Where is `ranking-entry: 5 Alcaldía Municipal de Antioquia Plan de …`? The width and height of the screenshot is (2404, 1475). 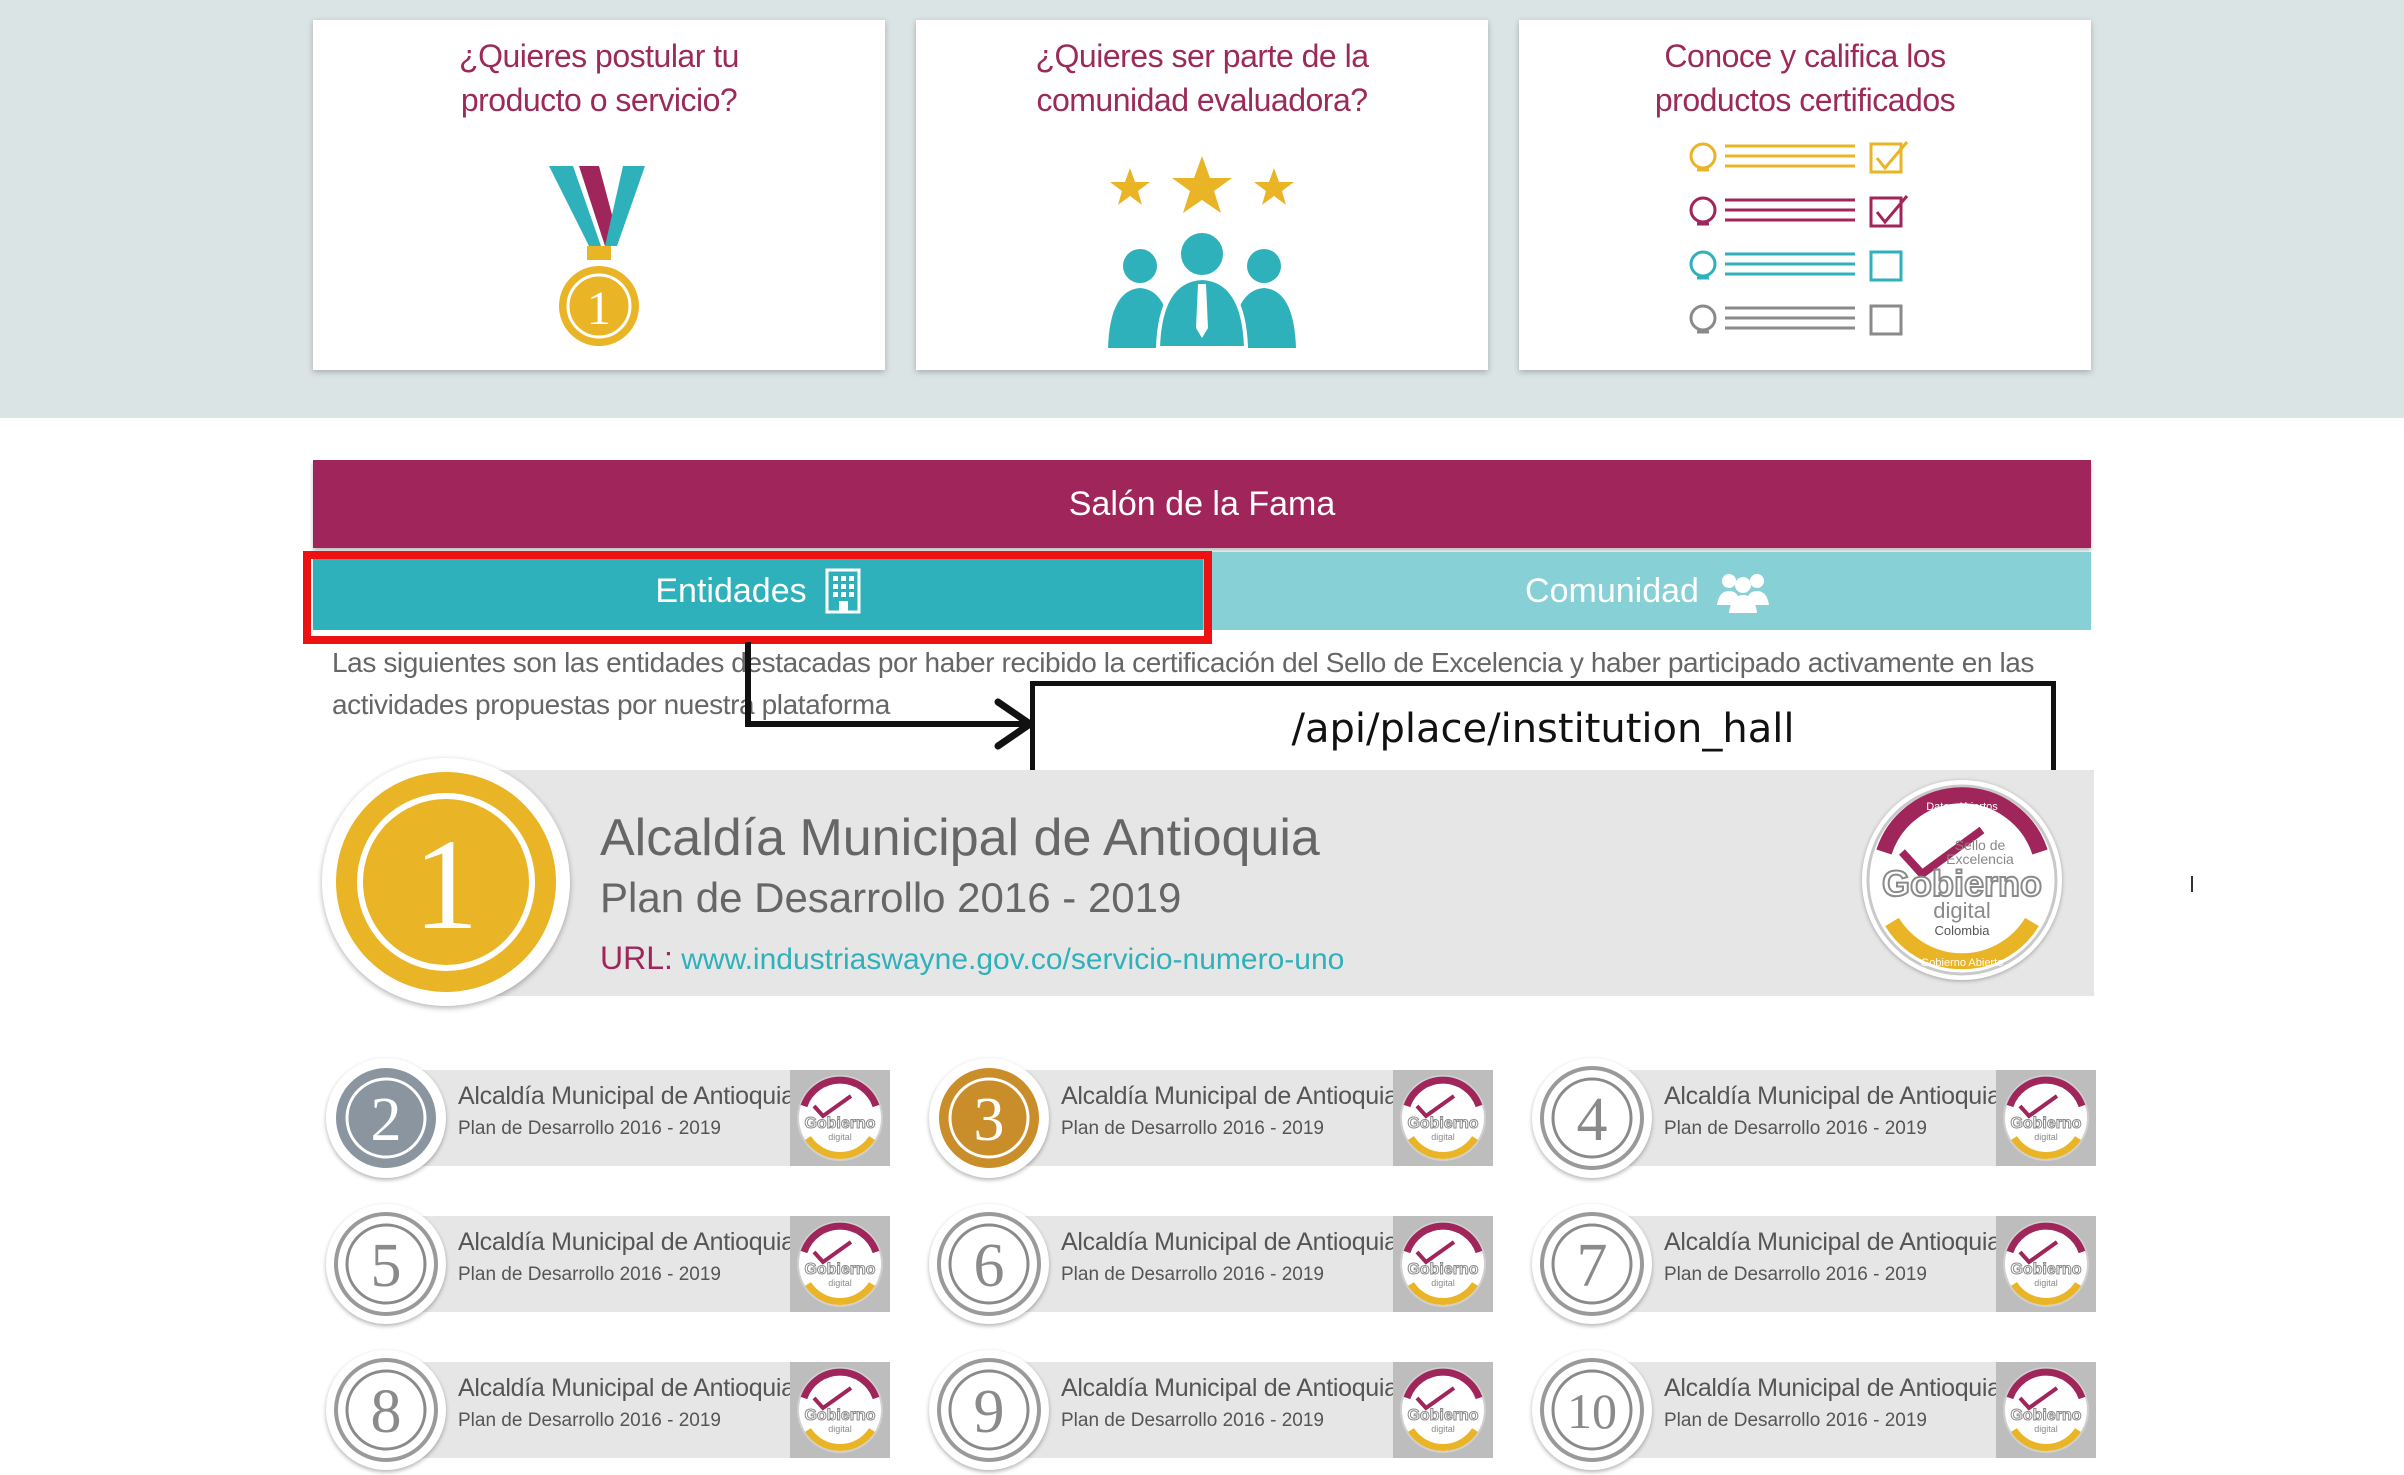 ranking-entry: 5 Alcaldía Municipal de Antioquia Plan de … is located at coordinates (608, 1264).